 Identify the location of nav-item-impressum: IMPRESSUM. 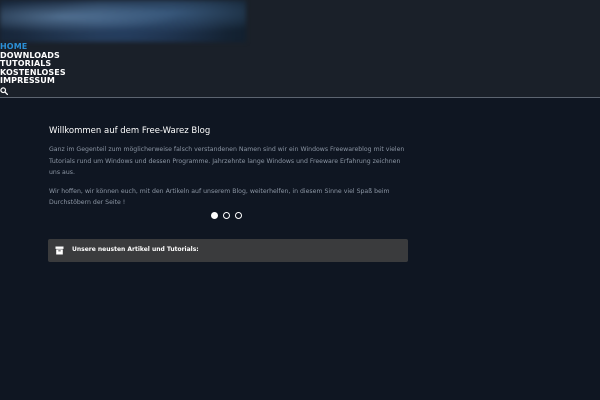
(33, 81).